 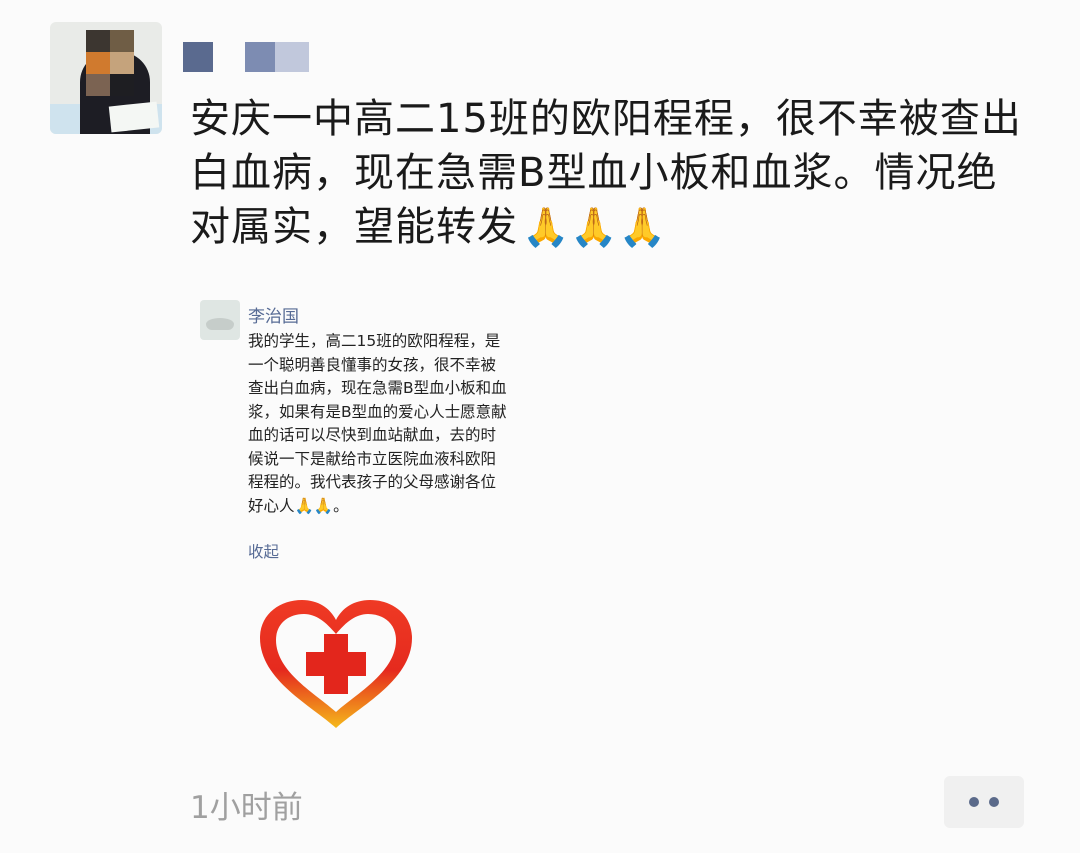 I want to click on more-button, so click(x=984, y=802).